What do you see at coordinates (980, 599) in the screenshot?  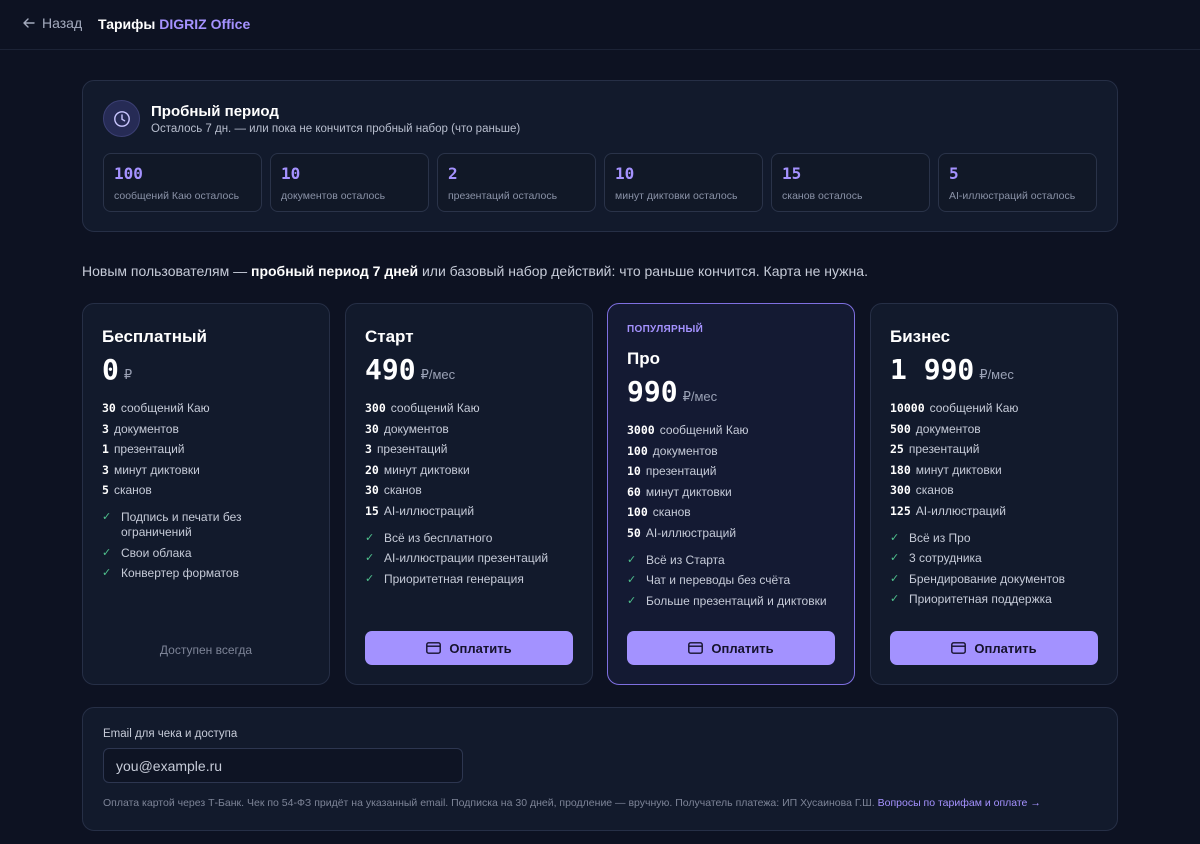 I see `perk-label: Приоритетная поддержка` at bounding box center [980, 599].